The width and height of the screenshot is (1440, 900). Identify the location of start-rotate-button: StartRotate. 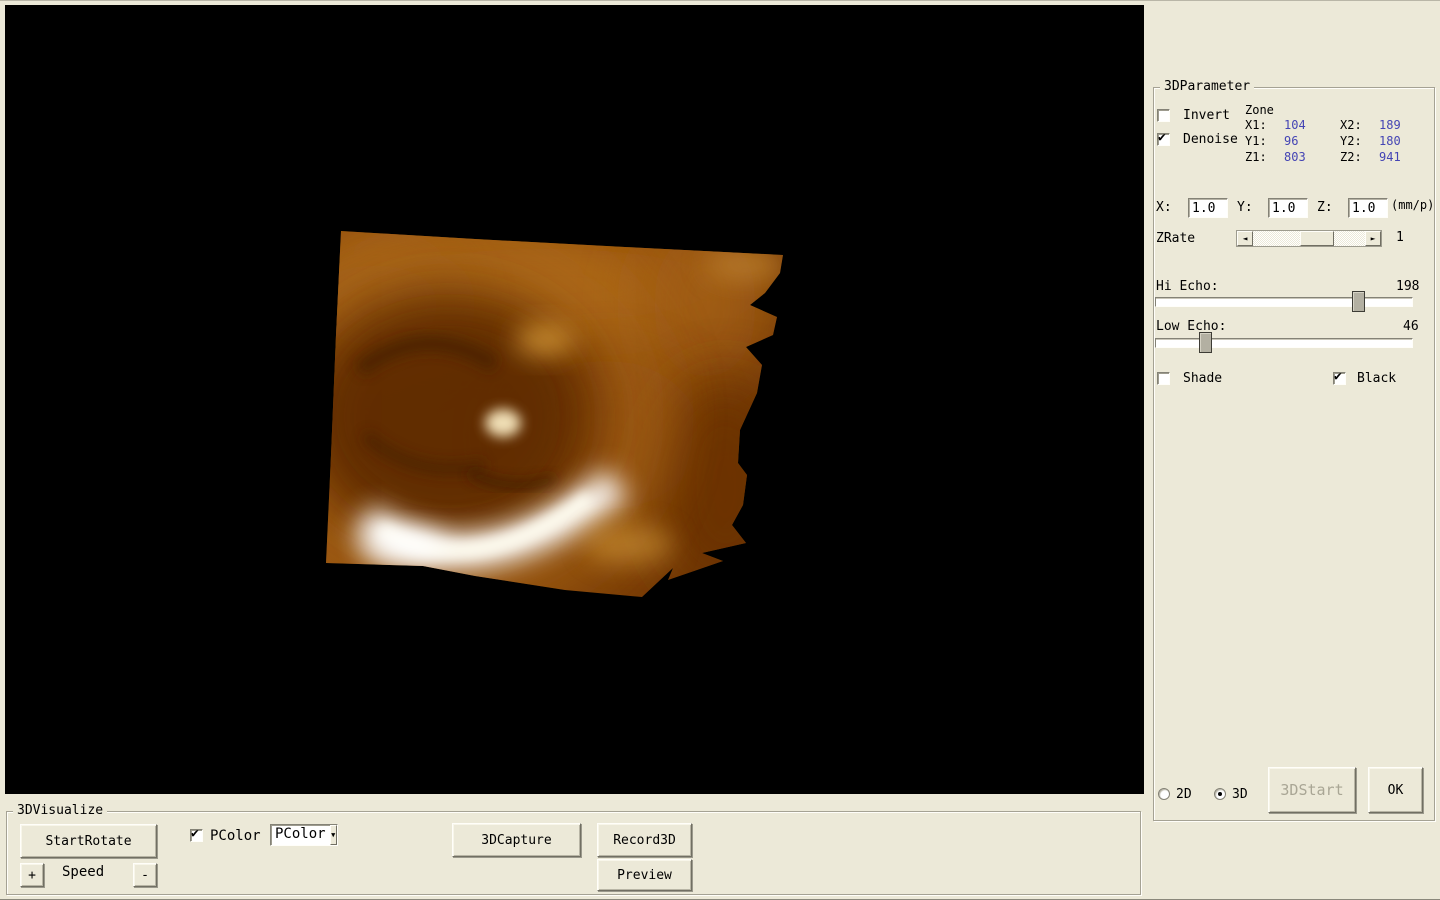
(88, 841).